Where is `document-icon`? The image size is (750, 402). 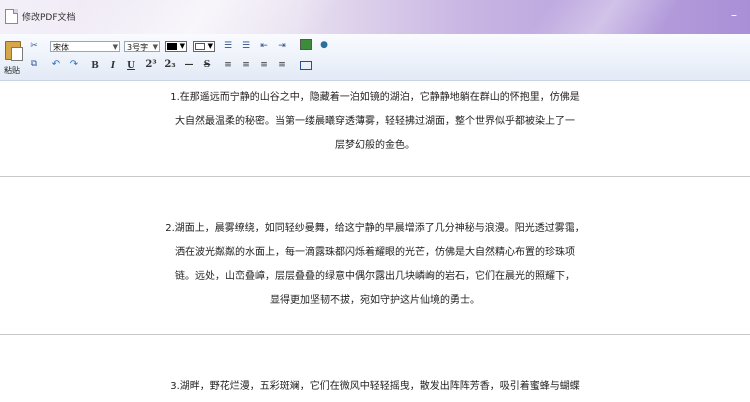 document-icon is located at coordinates (11, 16).